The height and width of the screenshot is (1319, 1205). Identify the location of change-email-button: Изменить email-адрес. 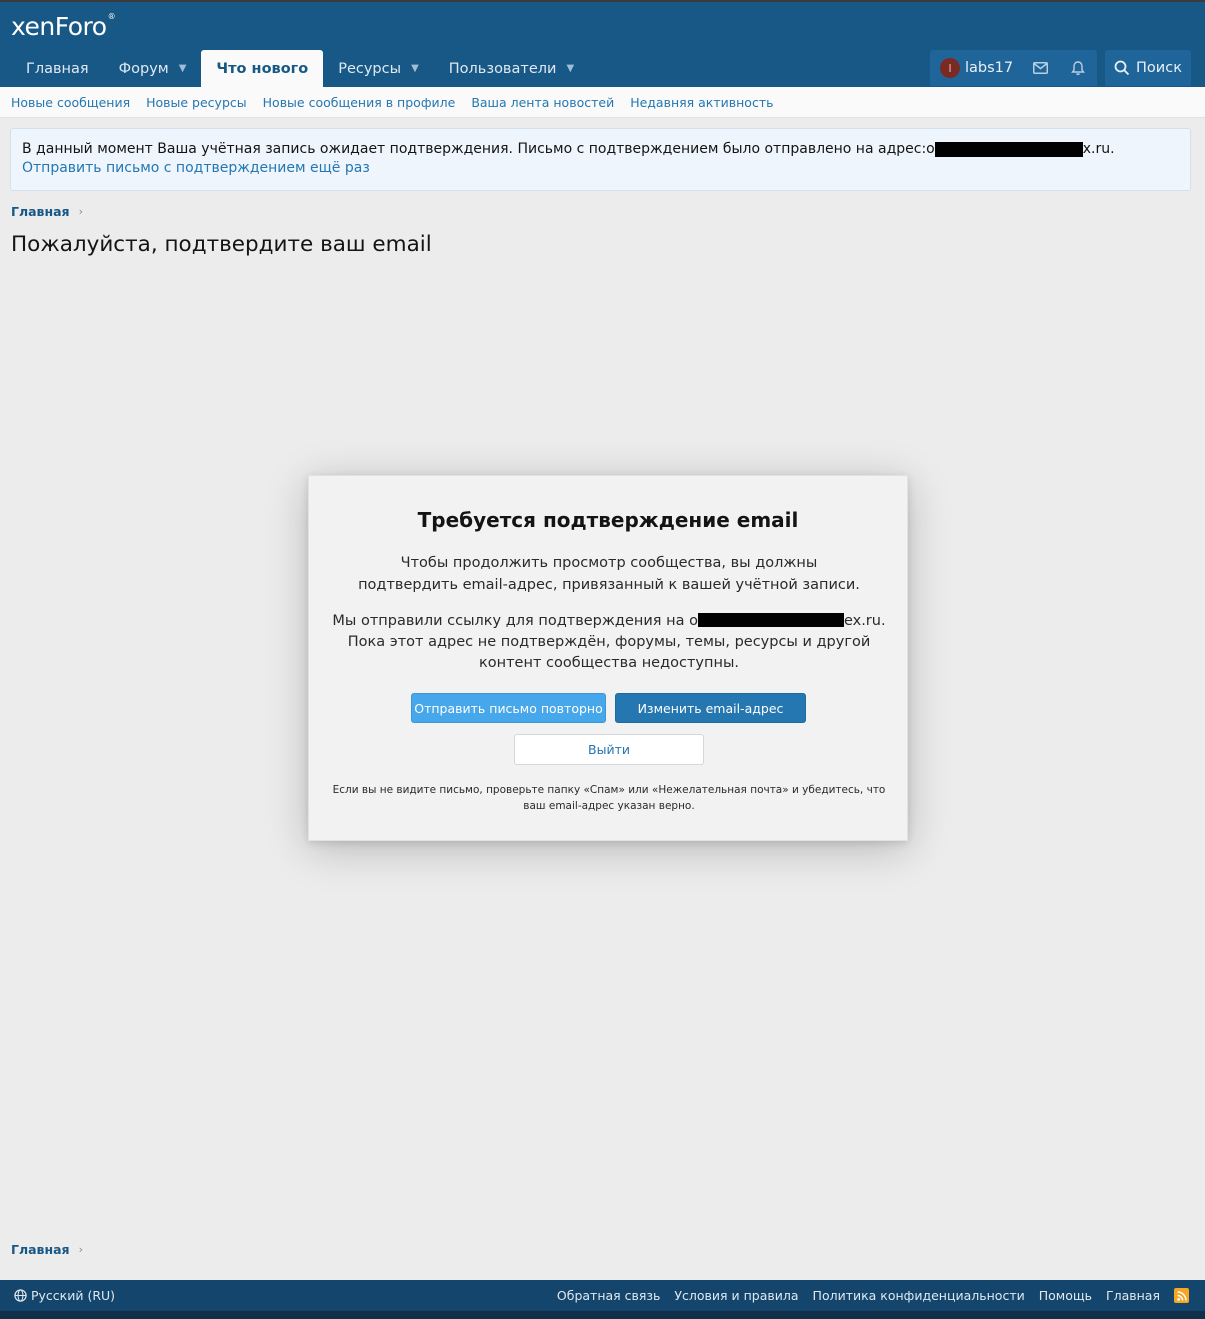
(710, 708).